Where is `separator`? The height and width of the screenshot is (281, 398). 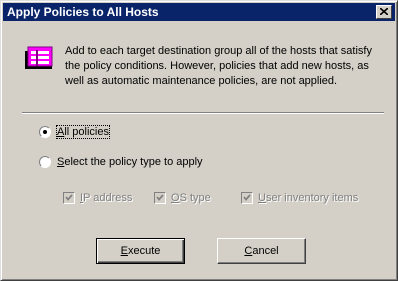 separator is located at coordinates (203, 113).